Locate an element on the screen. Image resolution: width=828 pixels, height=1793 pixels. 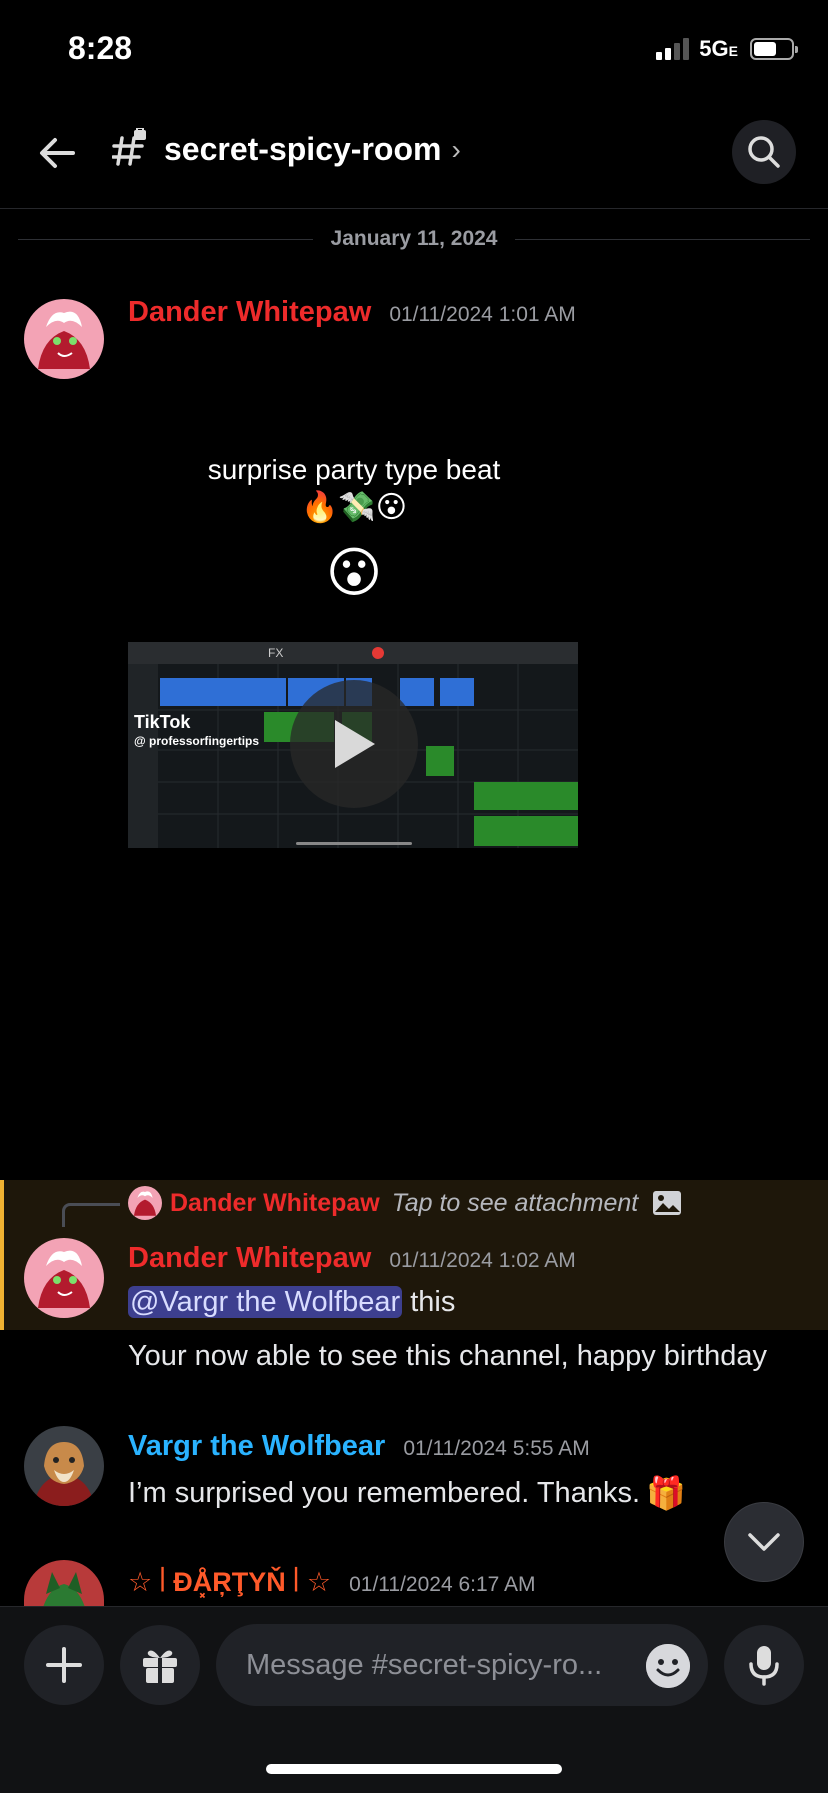
user-mention: @Vargr the Wolfbear is located at coordinates (265, 1302).